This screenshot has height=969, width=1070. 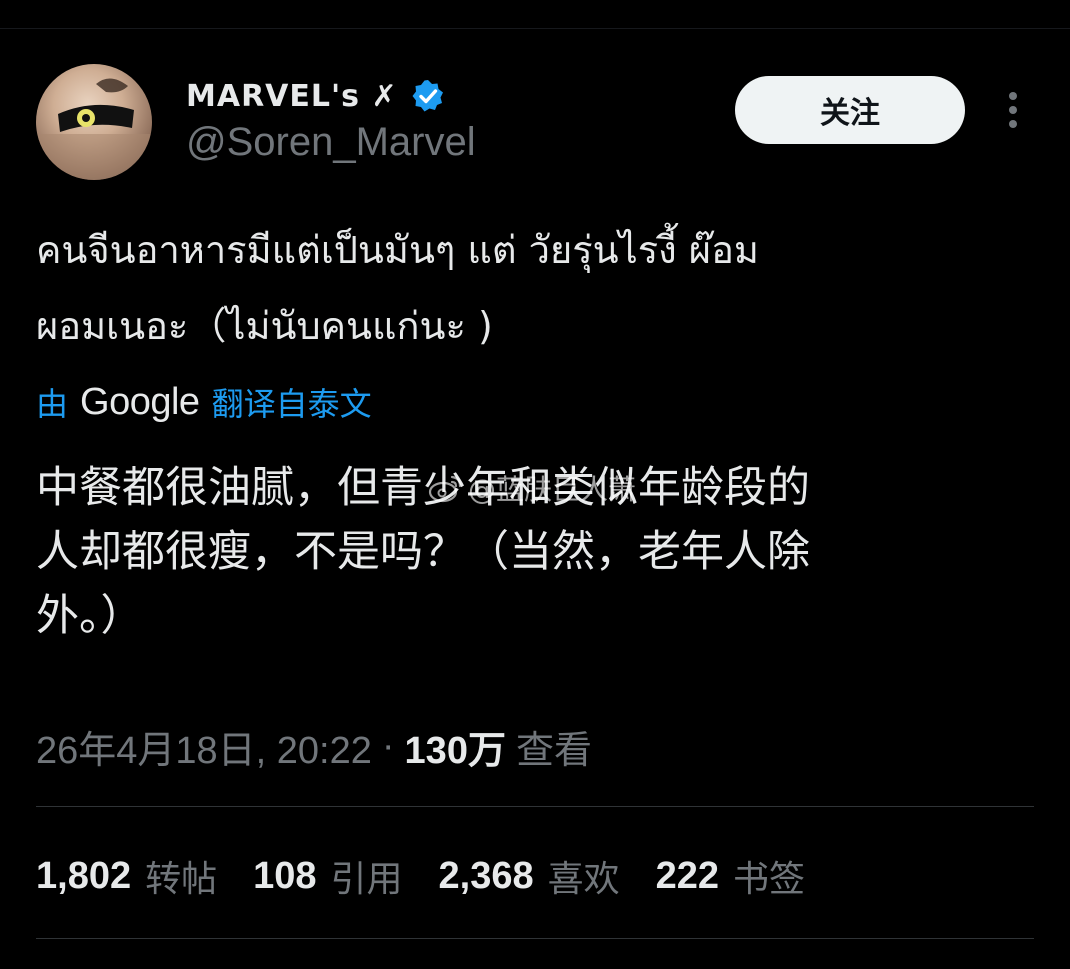 I want to click on bookmarks-label: 书签, so click(x=769, y=879).